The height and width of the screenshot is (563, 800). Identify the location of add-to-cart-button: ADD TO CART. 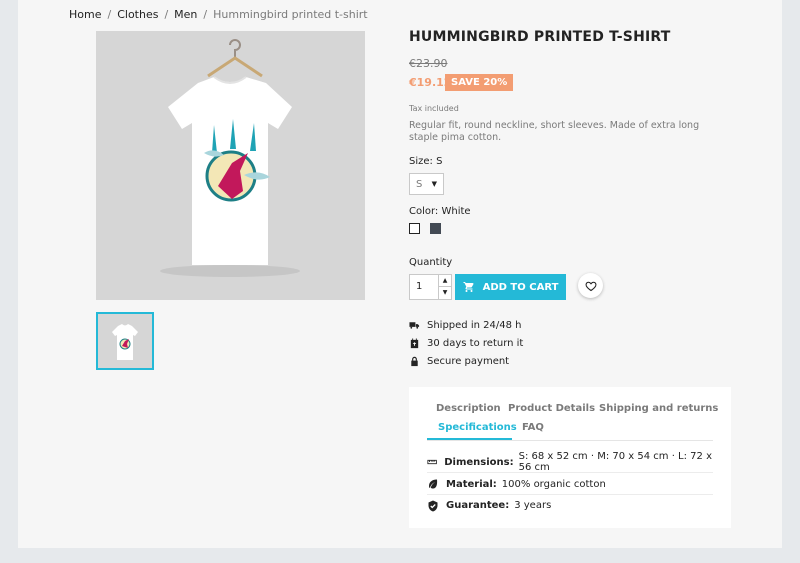
(510, 287).